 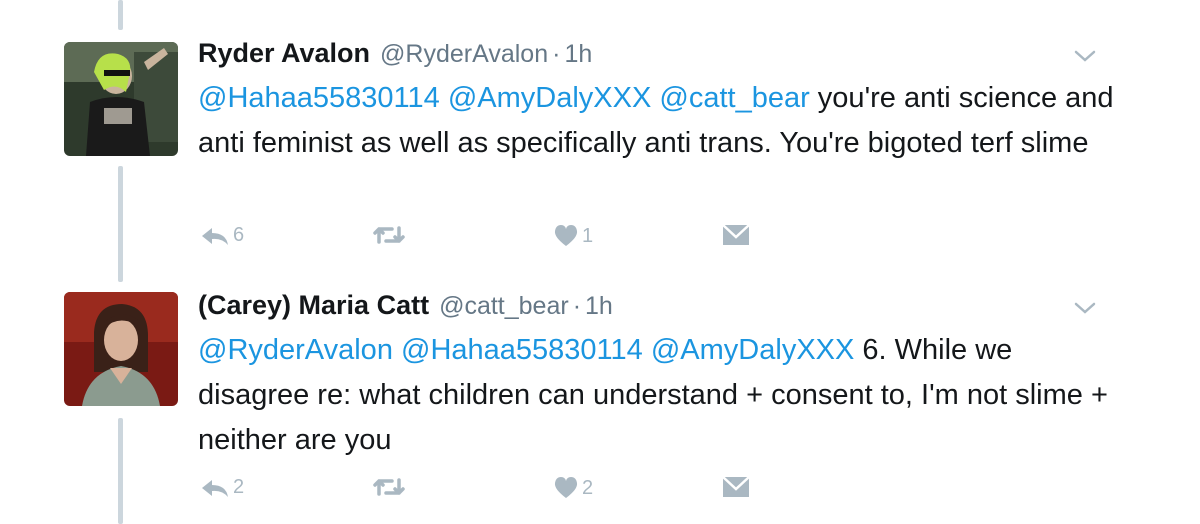 I want to click on tweet-actions: 6 1, so click(x=498, y=239).